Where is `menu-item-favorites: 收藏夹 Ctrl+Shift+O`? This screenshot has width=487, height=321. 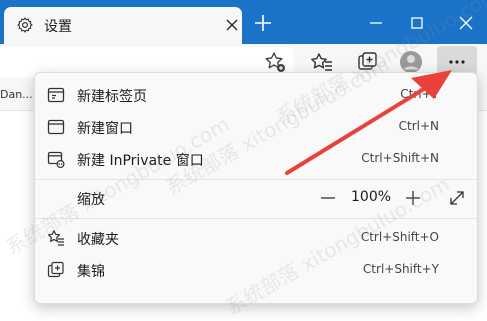
menu-item-favorites: 收藏夹 Ctrl+Shift+O is located at coordinates (256, 238).